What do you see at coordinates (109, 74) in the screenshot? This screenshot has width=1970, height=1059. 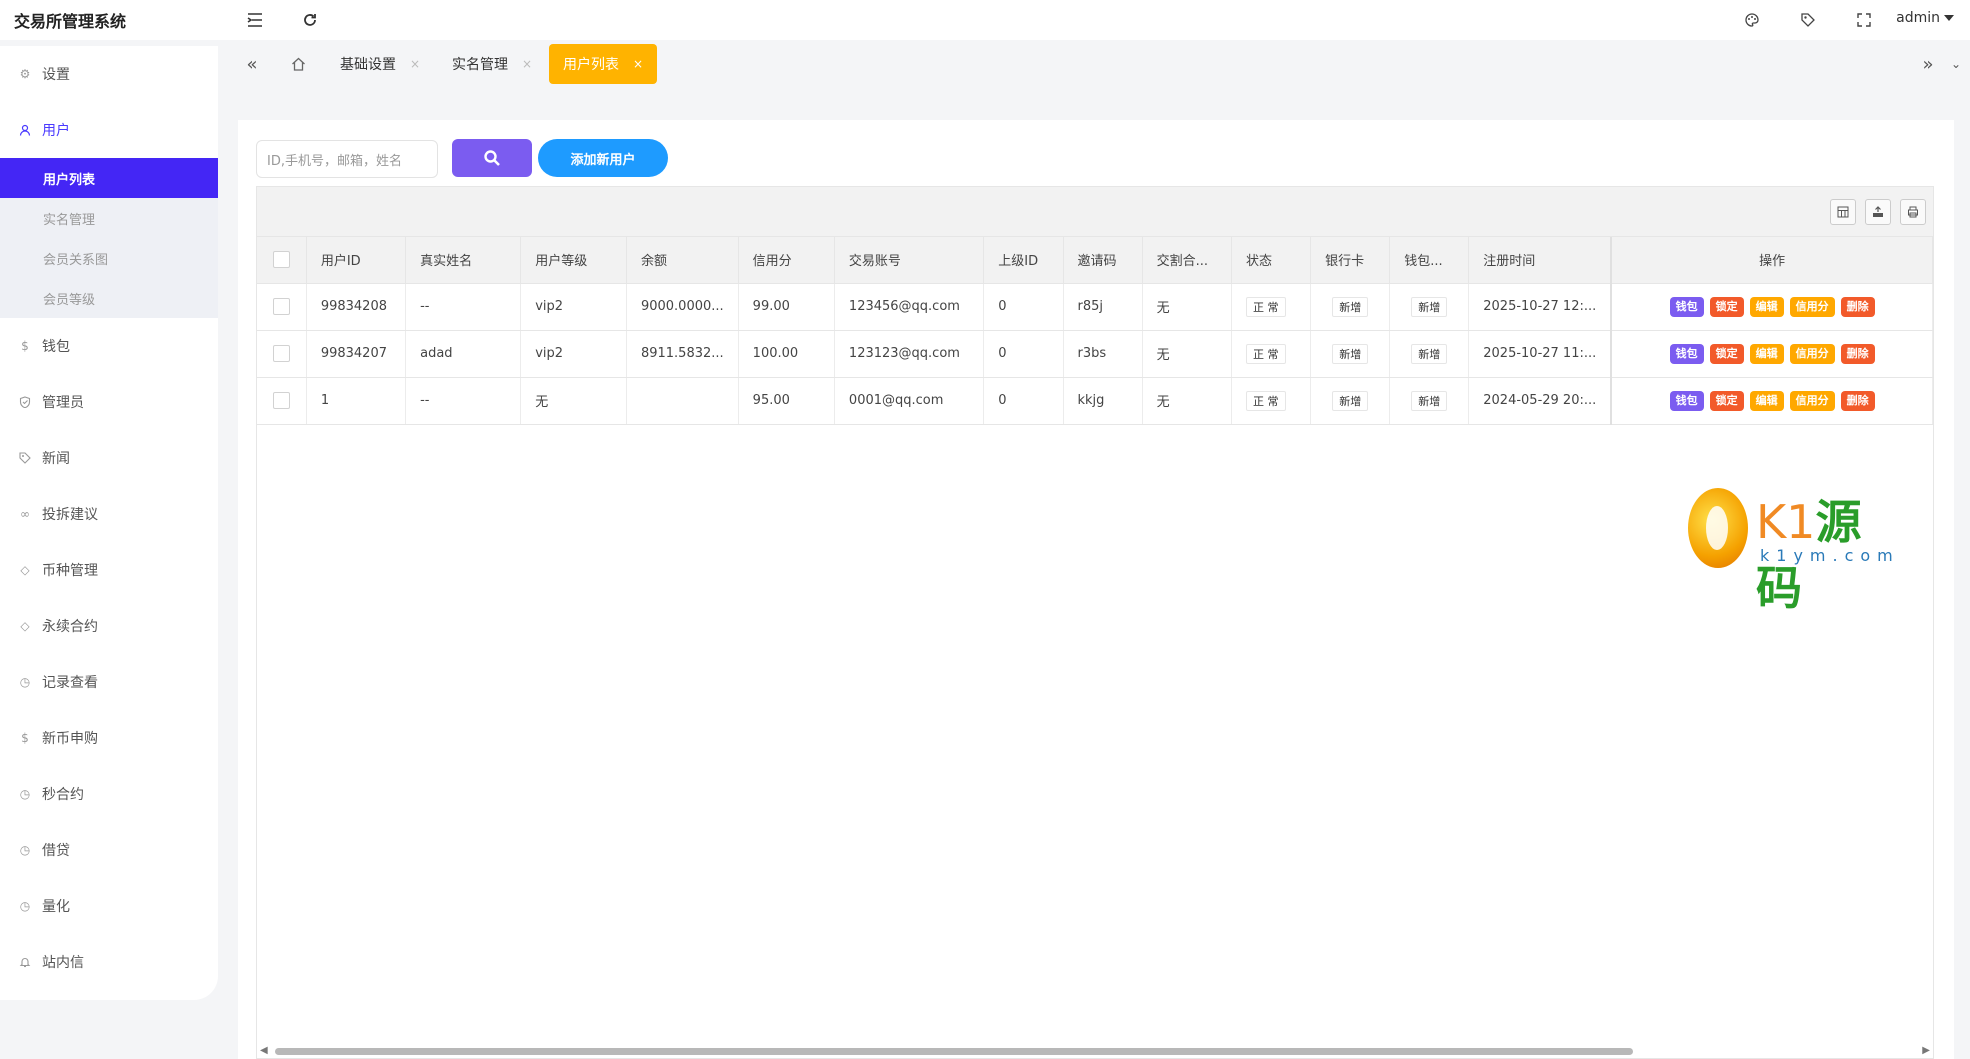 I see `sidebar-item-settings: ⚙ 设置` at bounding box center [109, 74].